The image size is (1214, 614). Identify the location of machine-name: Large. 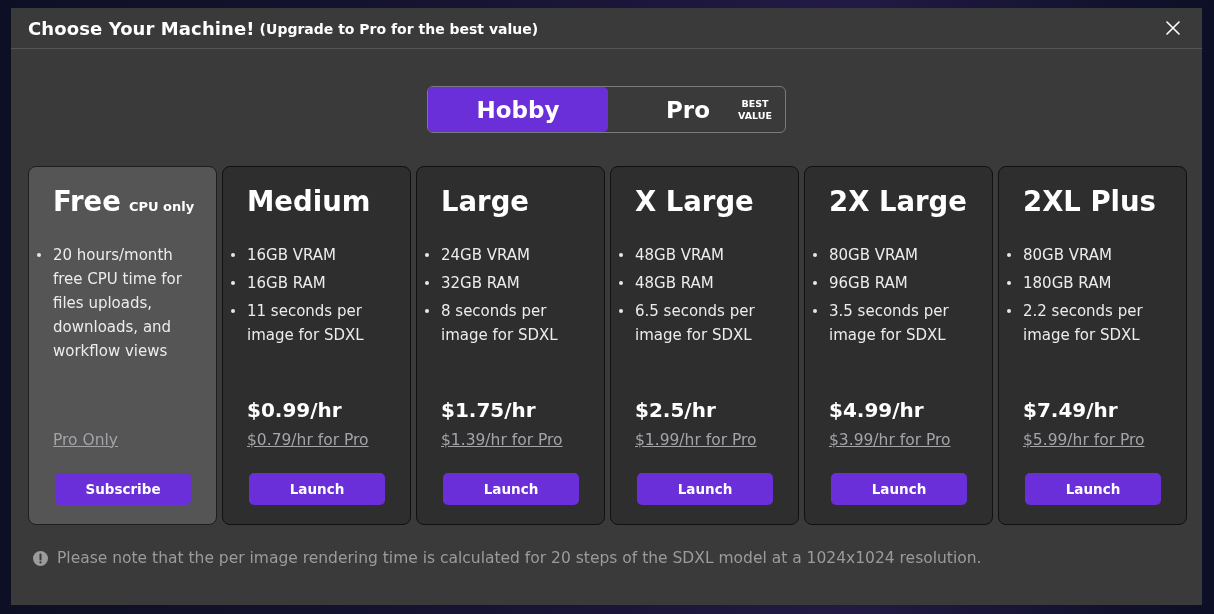
(485, 201).